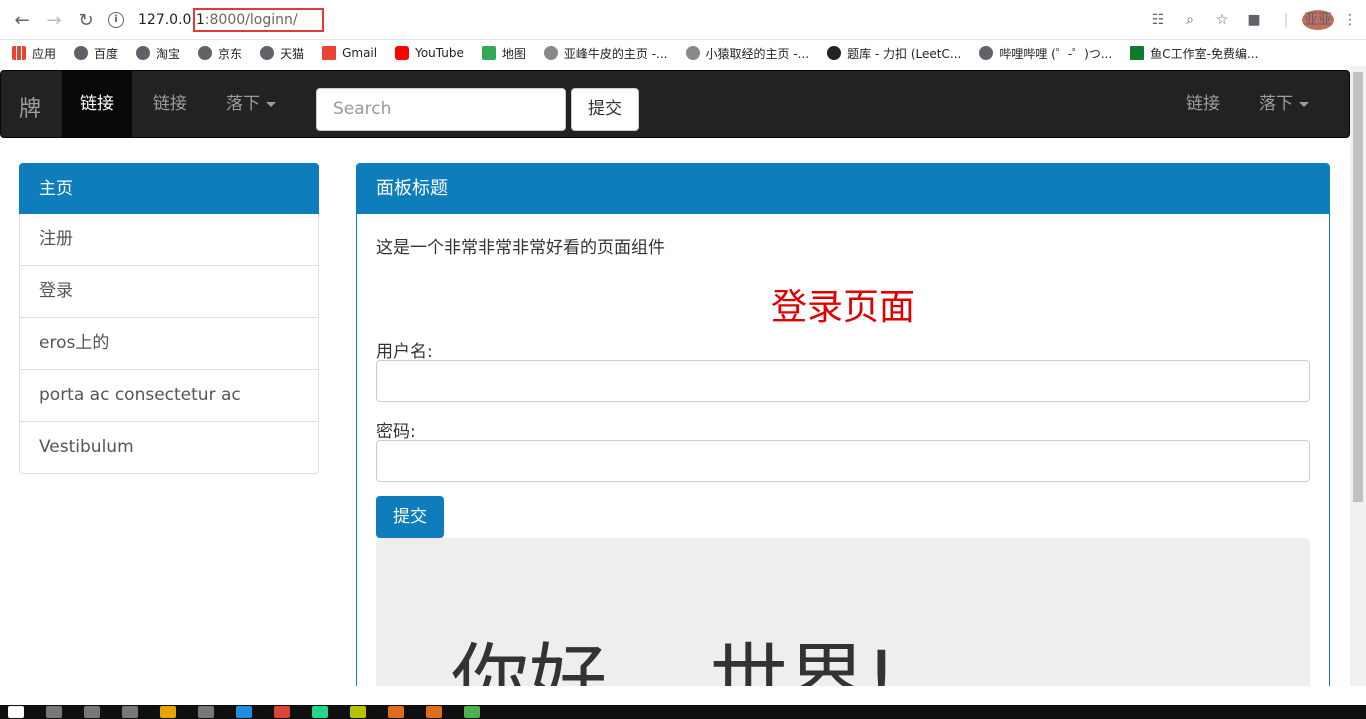 This screenshot has width=1366, height=719. What do you see at coordinates (439, 53) in the screenshot?
I see `bookmark-label: YouTube` at bounding box center [439, 53].